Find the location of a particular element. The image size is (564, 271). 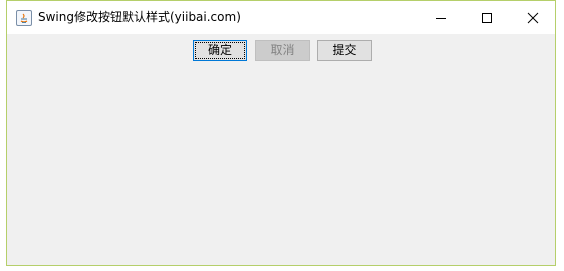

window-title: Swing修改按钮默认样式(yiibai.com) is located at coordinates (139, 17).